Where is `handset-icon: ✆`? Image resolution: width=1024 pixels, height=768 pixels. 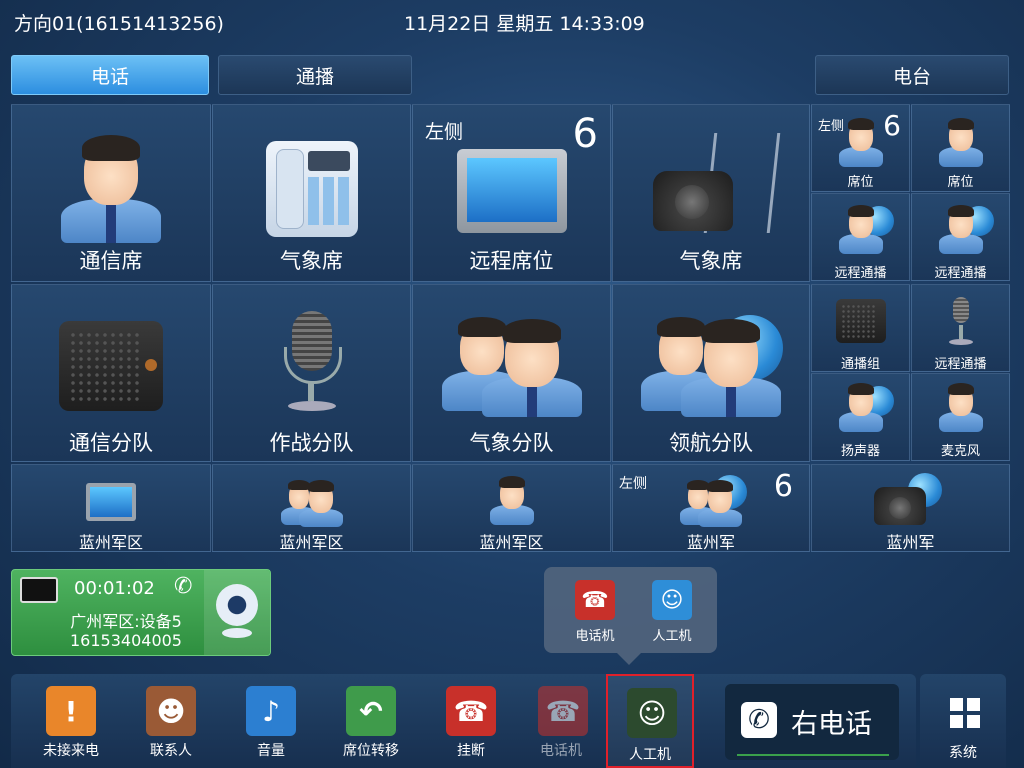
handset-icon: ✆ is located at coordinates (759, 720).